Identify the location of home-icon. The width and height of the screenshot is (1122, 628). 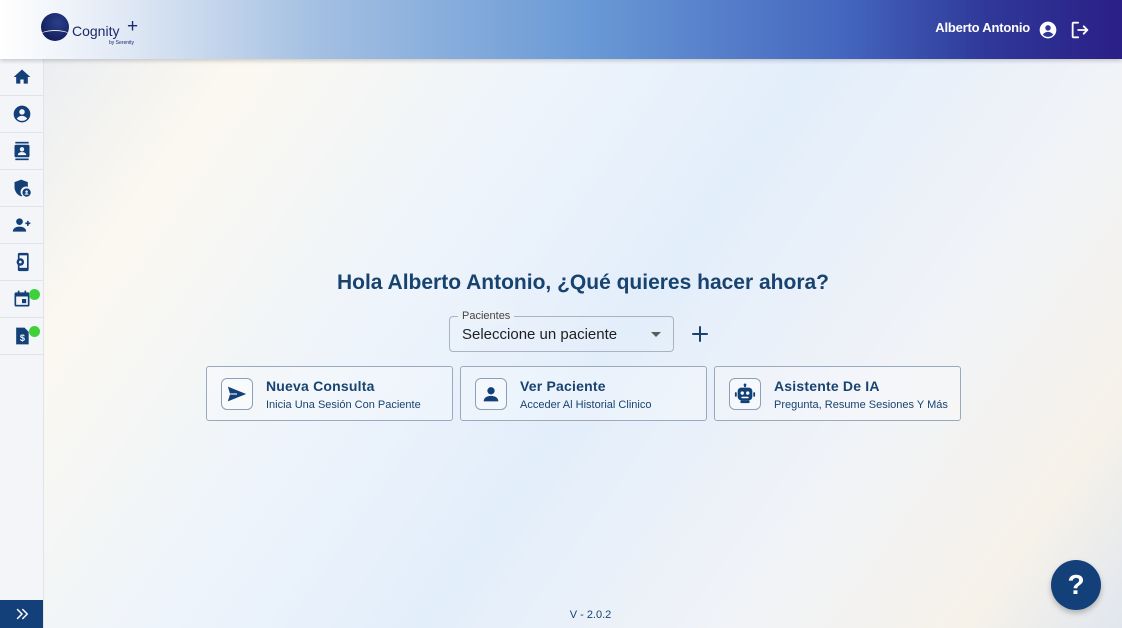
(21, 76).